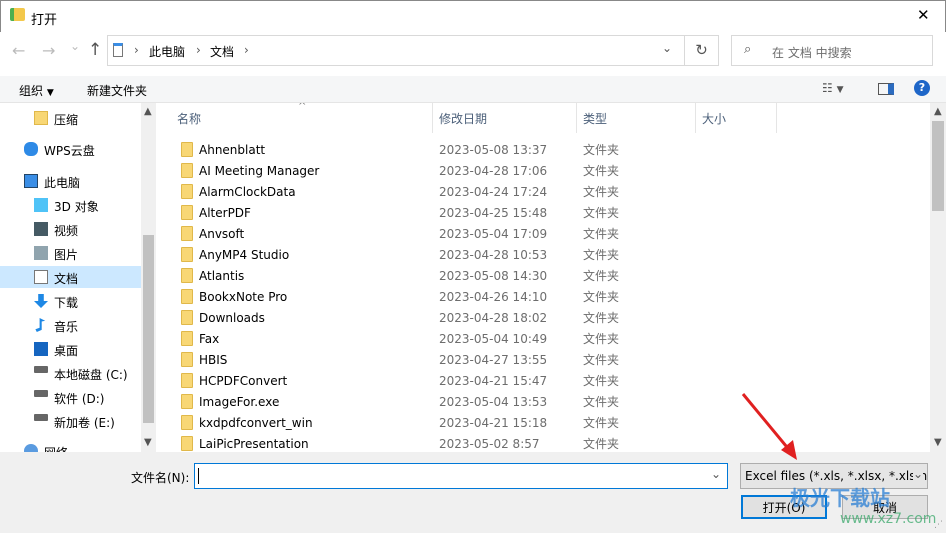 The width and height of the screenshot is (946, 533). I want to click on file-row: Ahnenblatt 2023-05-08 13:37 文件夹, so click(544, 149).